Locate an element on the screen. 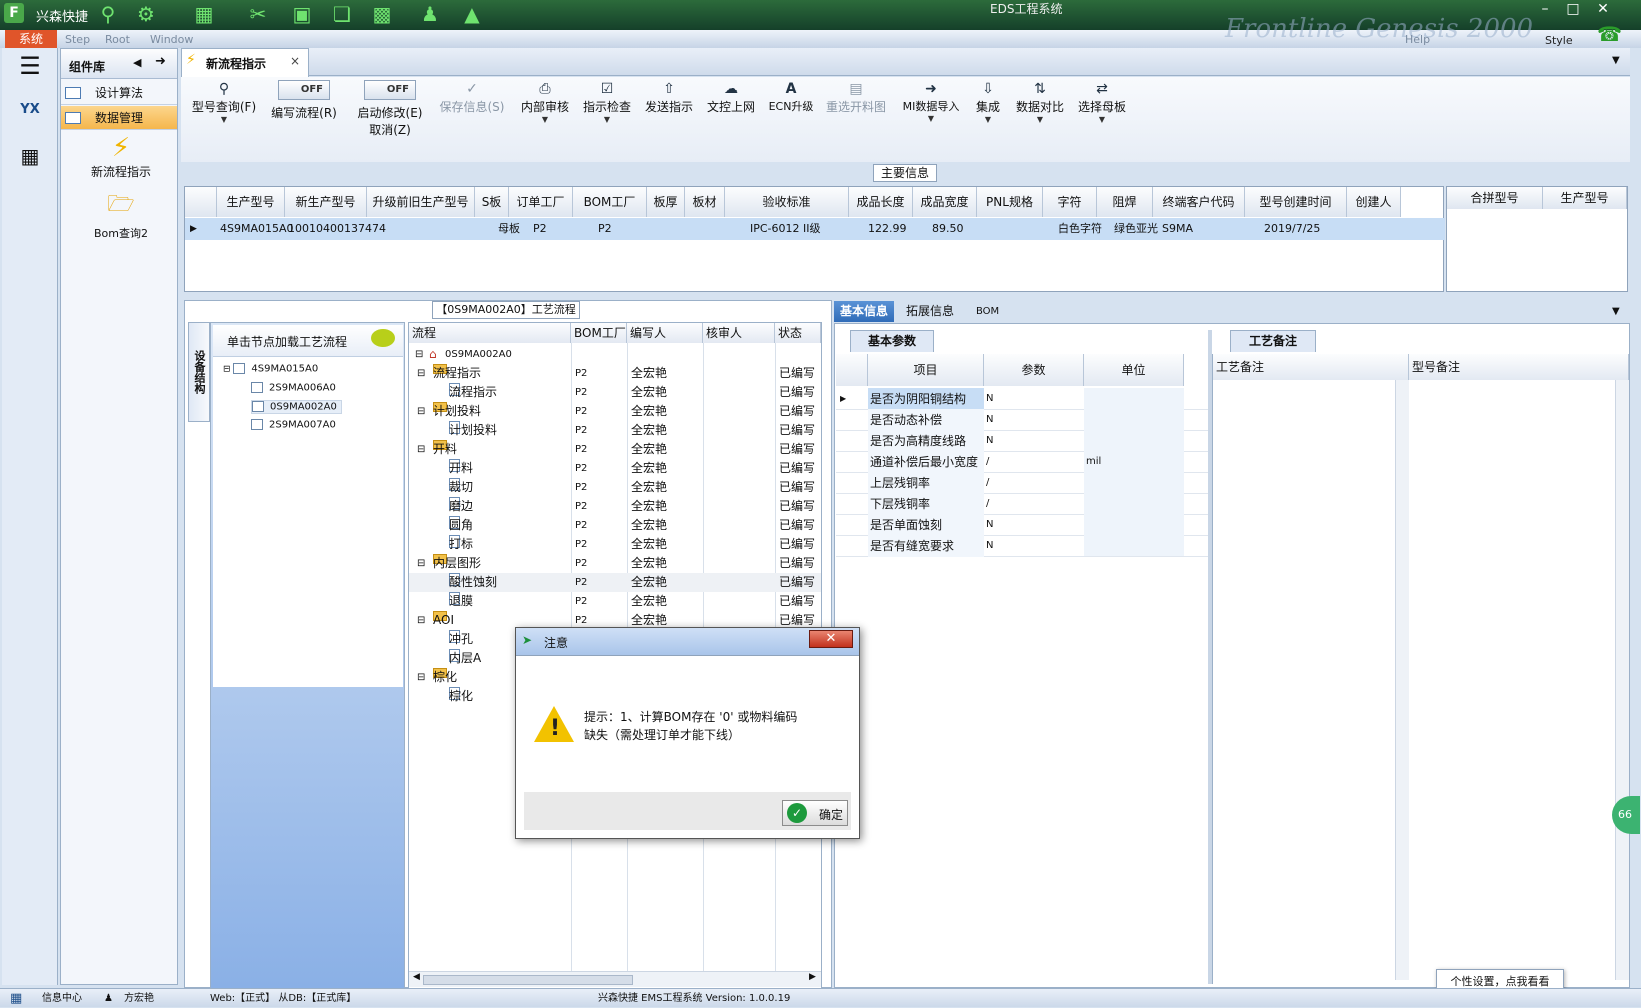 The width and height of the screenshot is (1641, 1008). column-header: 成品长度 is located at coordinates (881, 202).